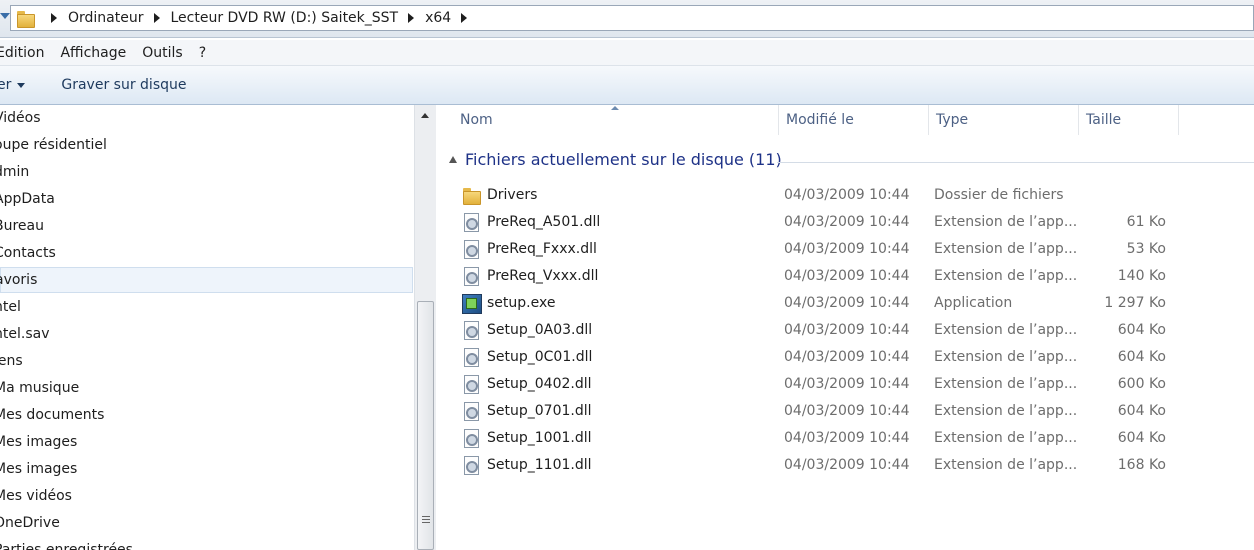  Describe the element at coordinates (206, 523) in the screenshot. I see `nav-item: OneDrive` at that location.